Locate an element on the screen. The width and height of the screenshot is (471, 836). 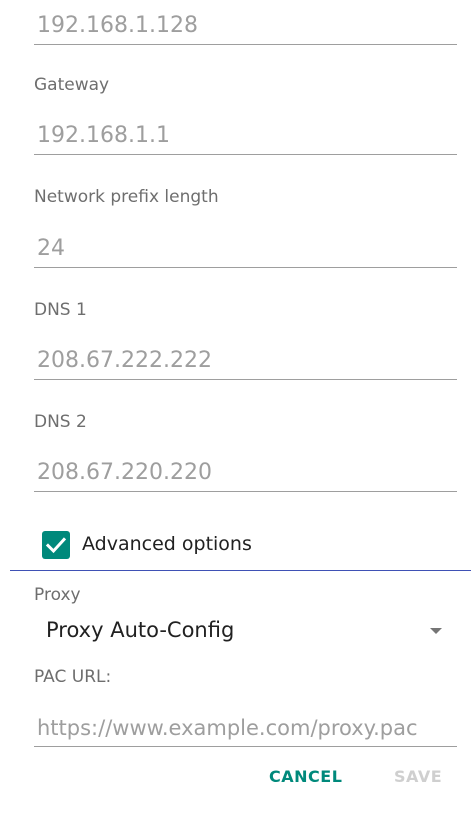
gateway-value: 192.168.1.1 is located at coordinates (103, 135).